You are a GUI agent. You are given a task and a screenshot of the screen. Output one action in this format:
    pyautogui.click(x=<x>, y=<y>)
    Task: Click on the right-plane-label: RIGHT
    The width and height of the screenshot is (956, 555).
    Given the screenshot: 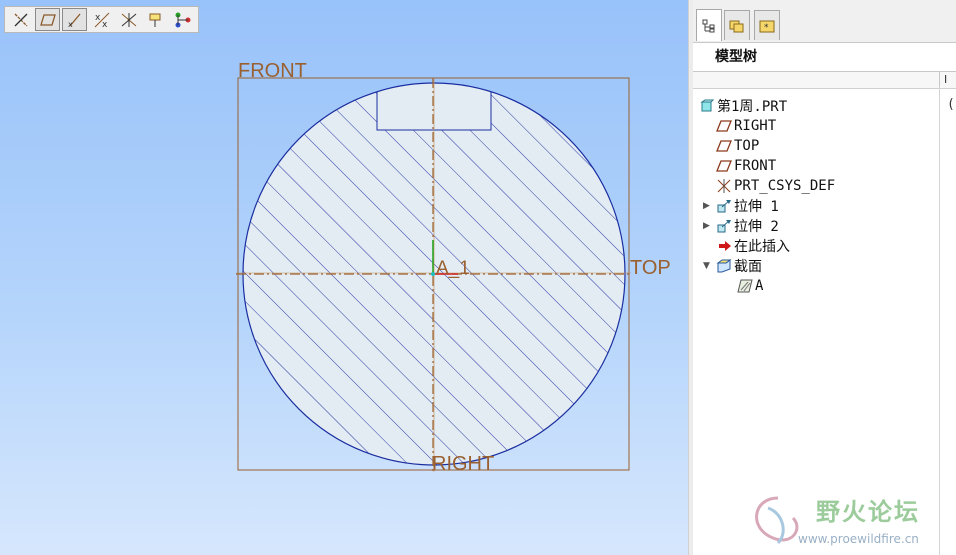 What is the action you would take?
    pyautogui.click(x=463, y=464)
    